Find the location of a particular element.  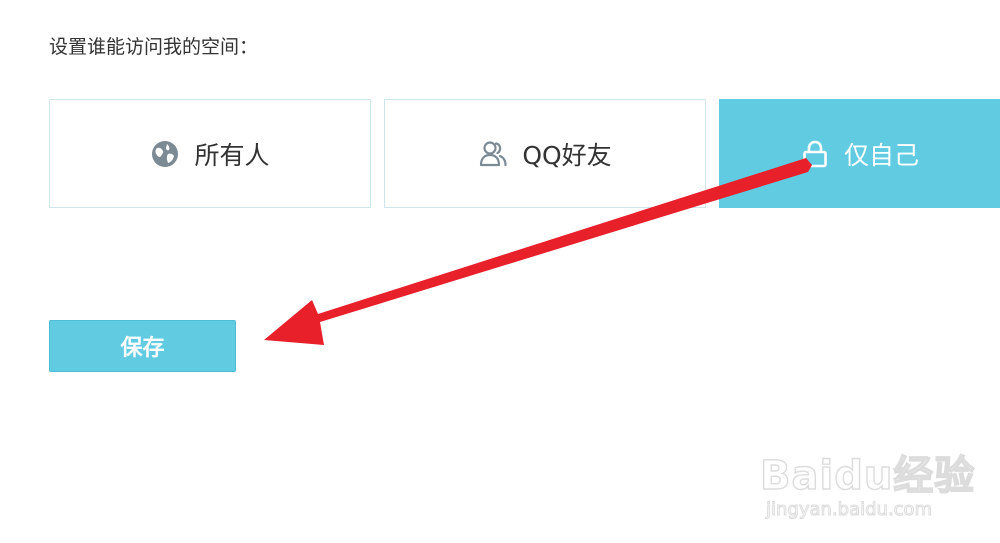

option-only-me: 仅自己 is located at coordinates (859, 153).